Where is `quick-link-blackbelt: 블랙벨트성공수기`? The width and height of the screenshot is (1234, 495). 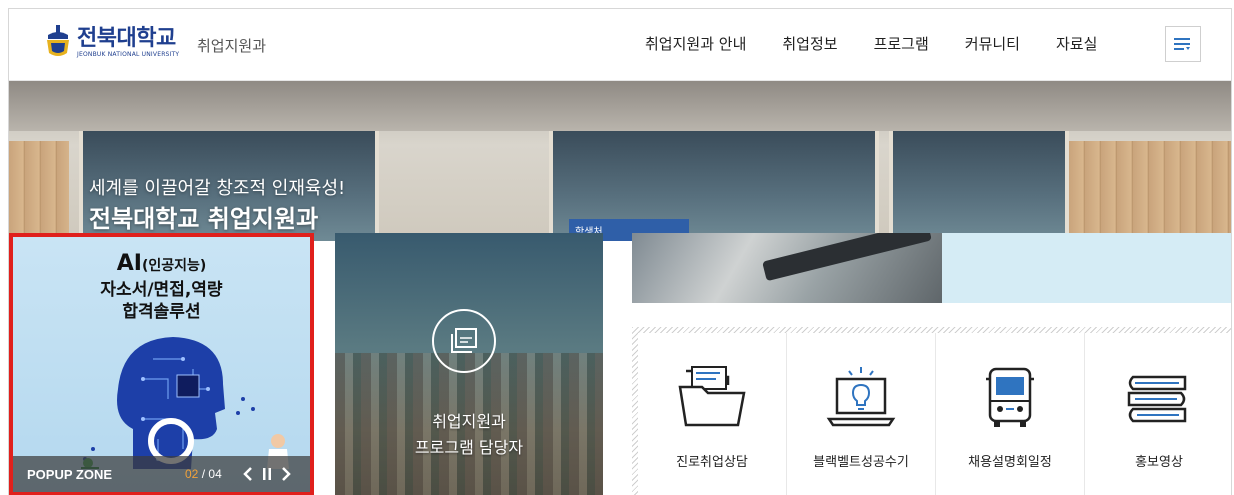
quick-link-blackbelt: 블랙벨트성공수기 is located at coordinates (861, 414).